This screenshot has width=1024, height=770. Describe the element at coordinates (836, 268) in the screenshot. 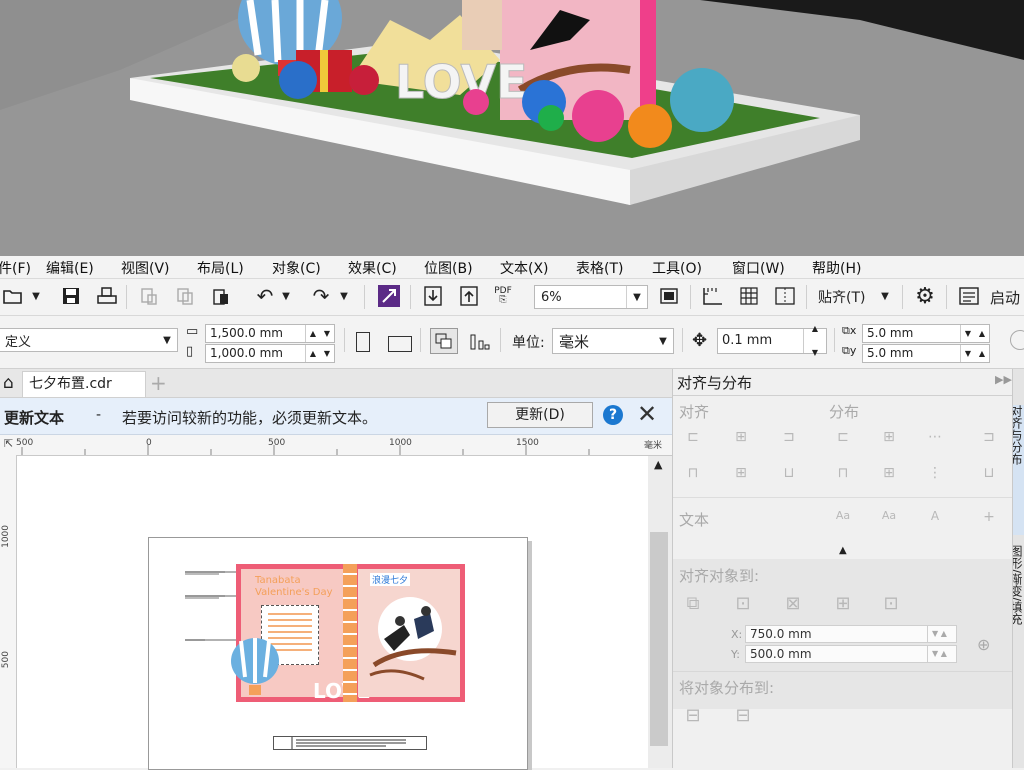

I see `menu-help: 帮助(H)` at that location.